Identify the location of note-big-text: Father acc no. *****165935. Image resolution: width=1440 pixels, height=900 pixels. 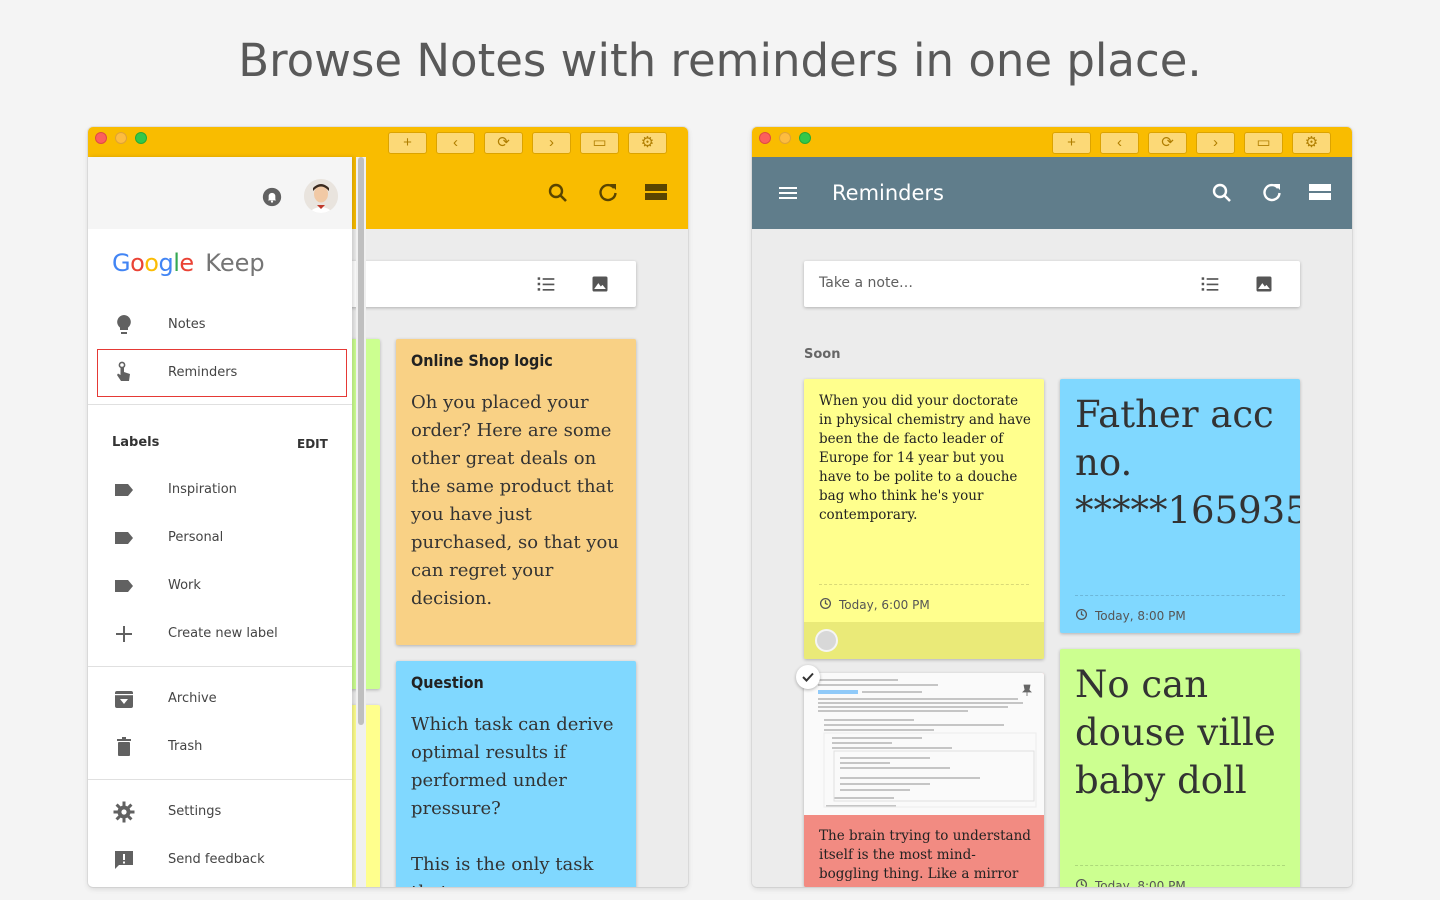
(1187, 462).